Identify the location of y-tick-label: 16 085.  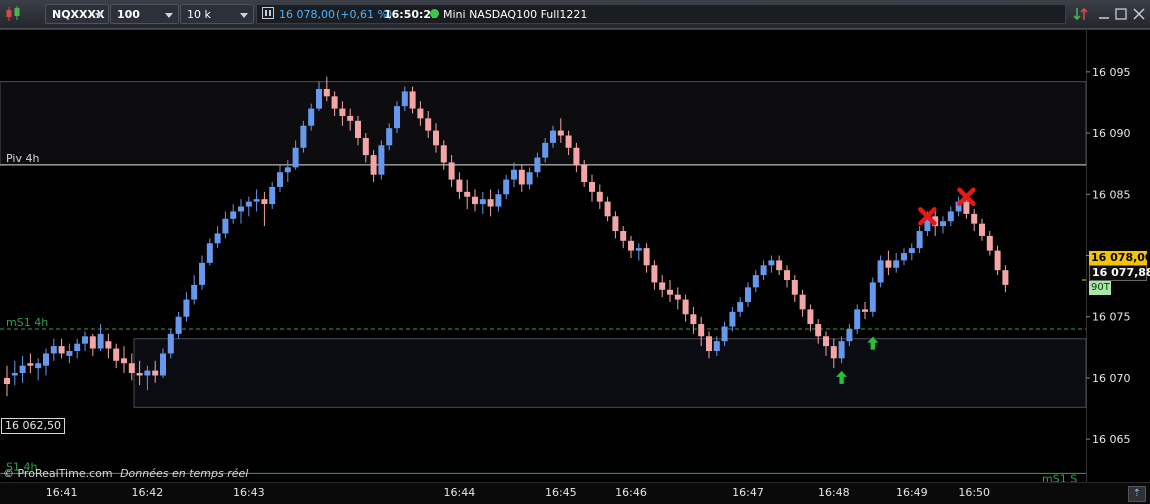
(1111, 194).